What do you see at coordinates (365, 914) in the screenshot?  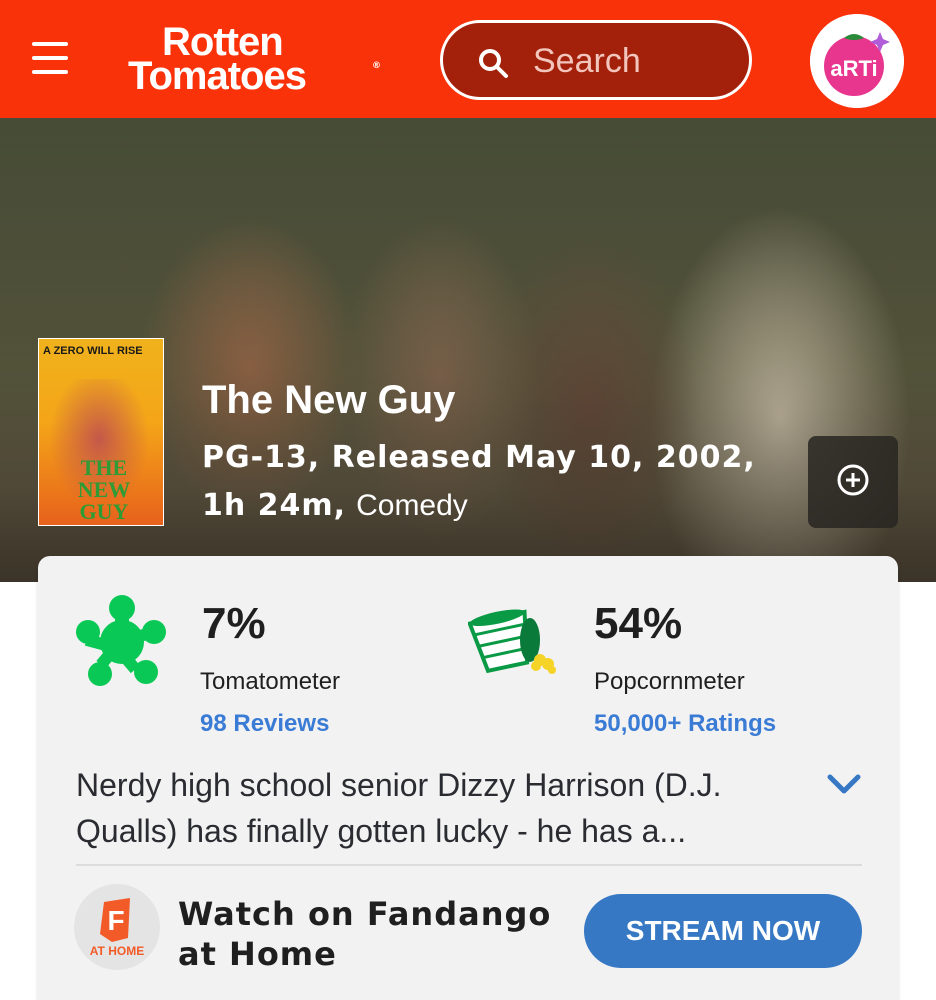 I see `watch-text-line-1: Watch on Fandango` at bounding box center [365, 914].